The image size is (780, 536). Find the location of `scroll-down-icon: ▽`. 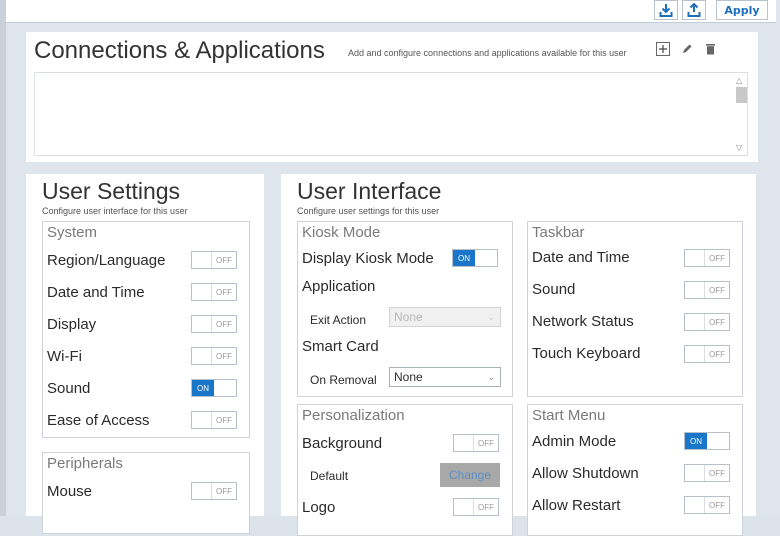

scroll-down-icon: ▽ is located at coordinates (739, 147).